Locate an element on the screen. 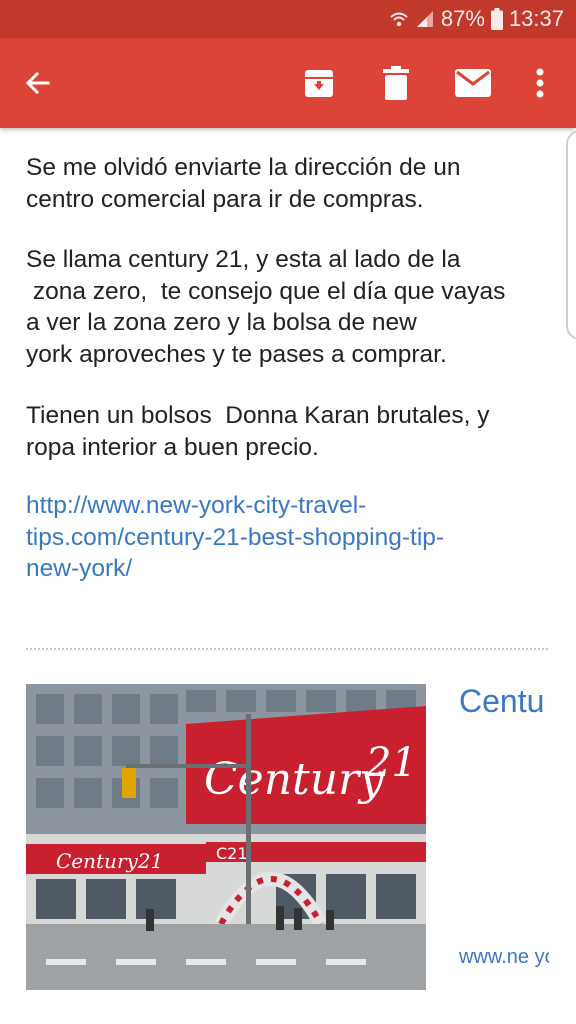 The width and height of the screenshot is (576, 1024). link-preview-title: Centu 21: Th best shopp tip in New York is located at coordinates (504, 806).